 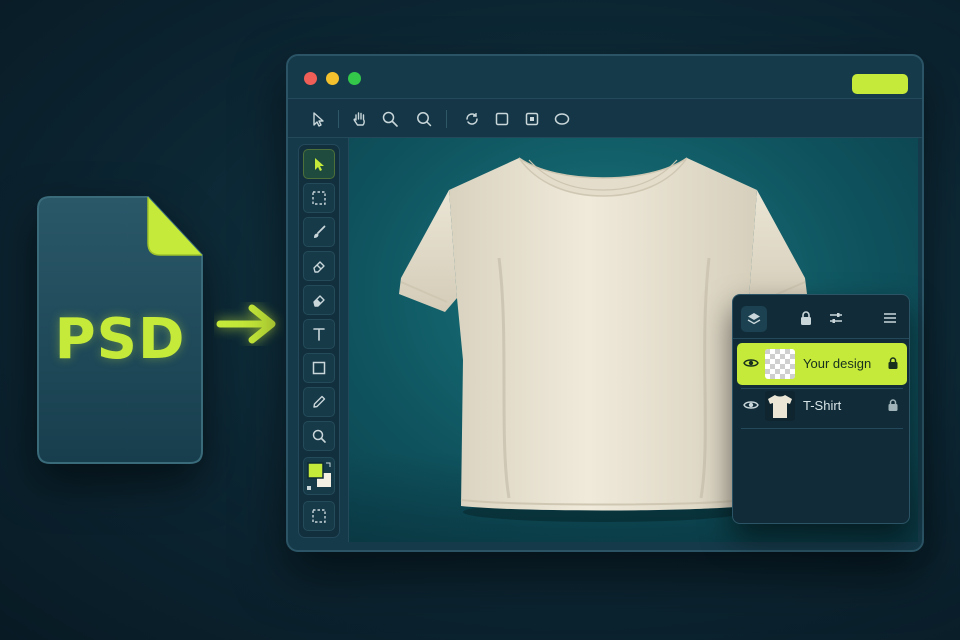 What do you see at coordinates (880, 84) in the screenshot?
I see `export-button` at bounding box center [880, 84].